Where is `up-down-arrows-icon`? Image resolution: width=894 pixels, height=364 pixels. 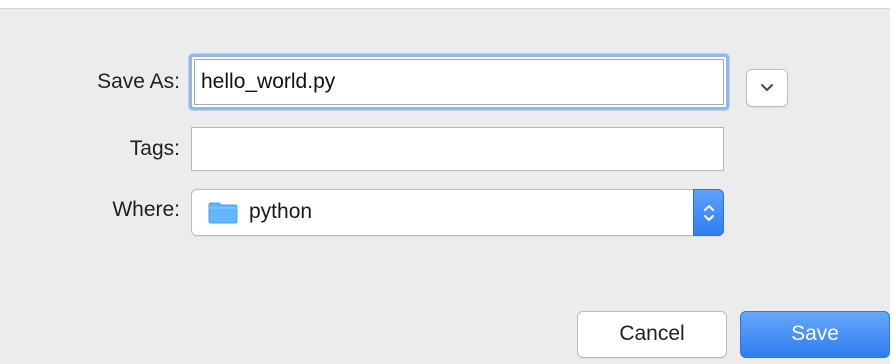
up-down-arrows-icon is located at coordinates (709, 213).